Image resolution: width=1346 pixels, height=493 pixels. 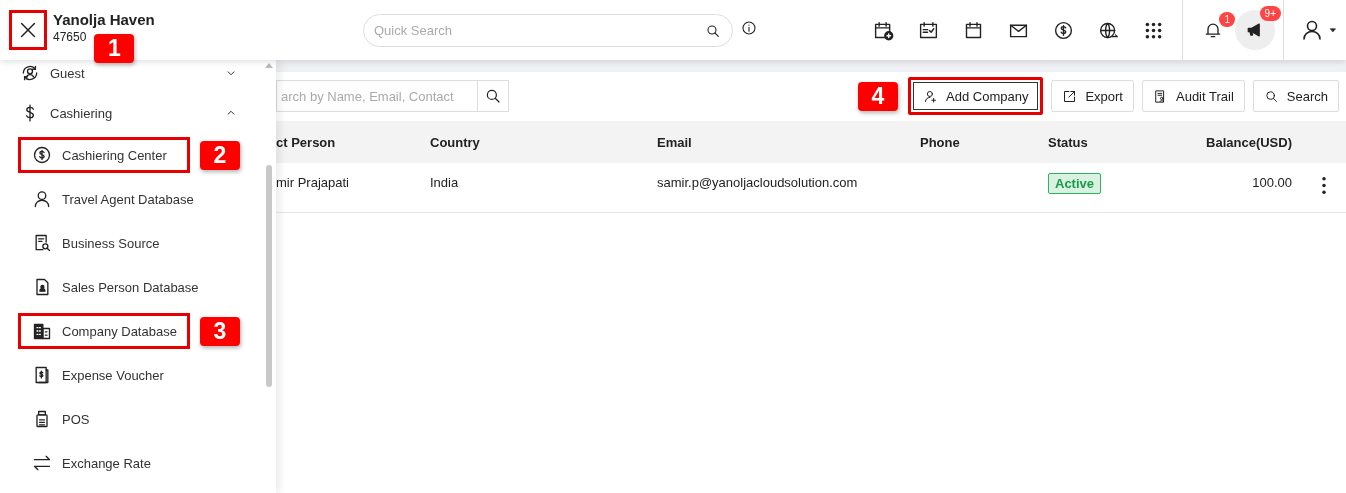 I want to click on callout-badge: 2, so click(x=220, y=155).